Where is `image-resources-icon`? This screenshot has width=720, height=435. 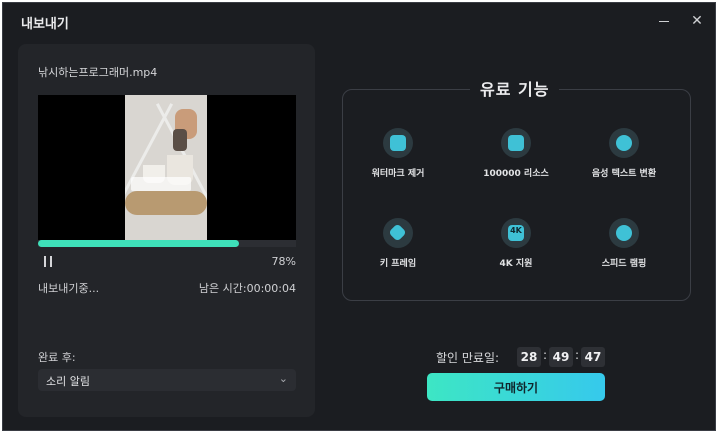 image-resources-icon is located at coordinates (516, 143).